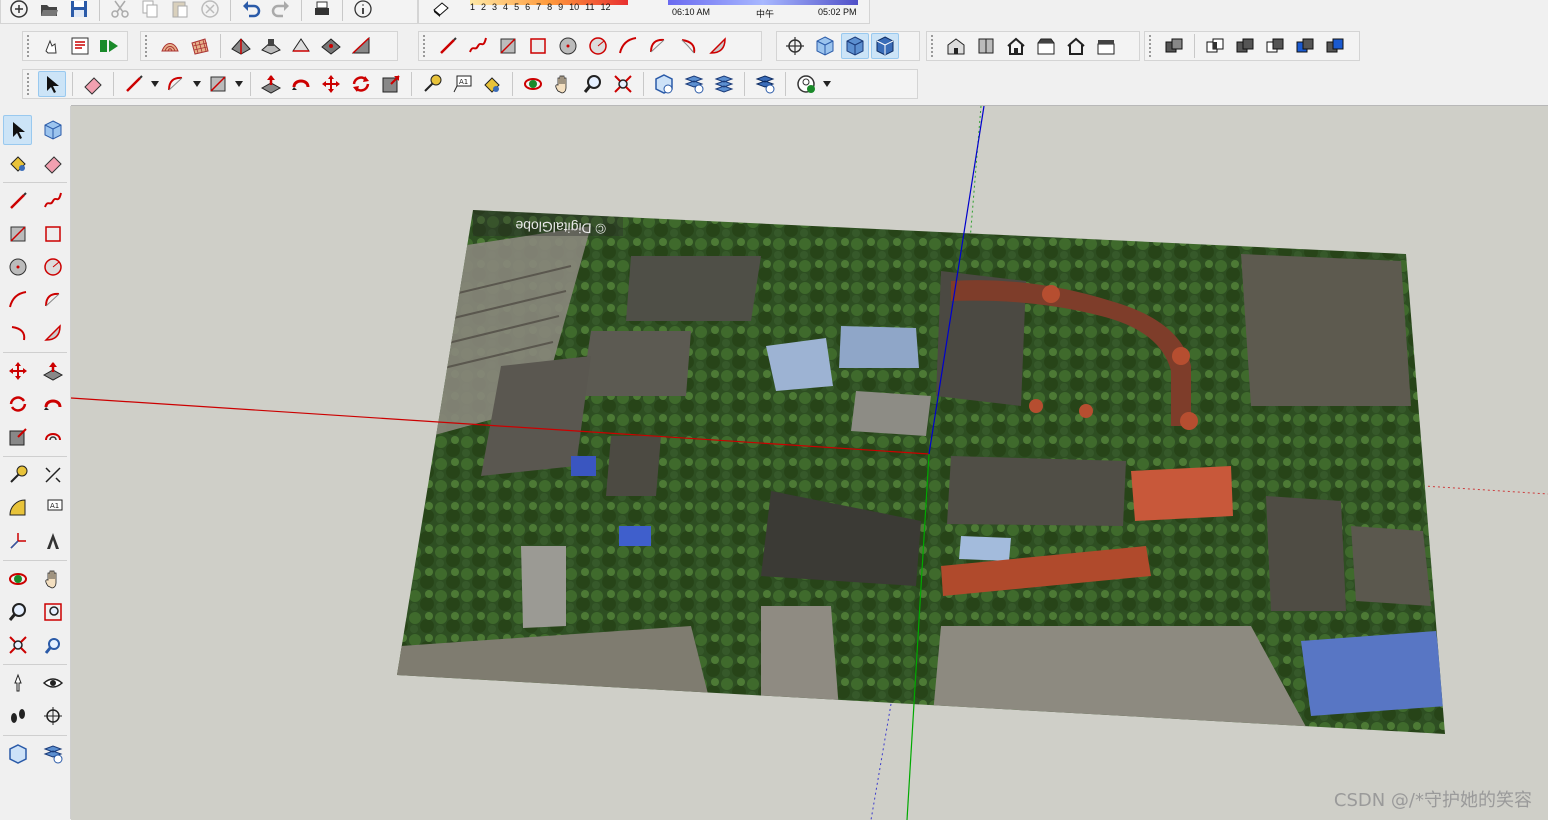  I want to click on time-slider, so click(763, 2).